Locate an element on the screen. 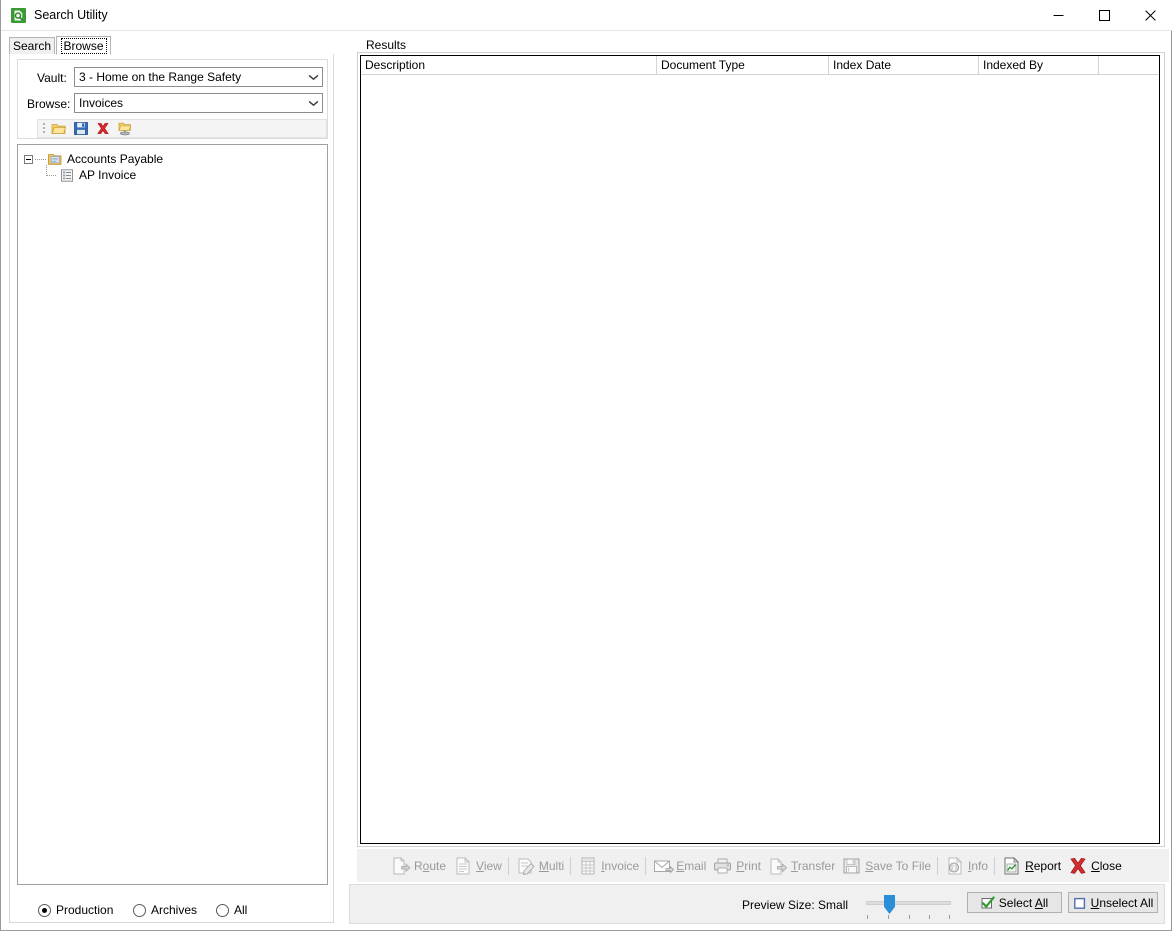  invoice-button-label: Invoice is located at coordinates (620, 865).